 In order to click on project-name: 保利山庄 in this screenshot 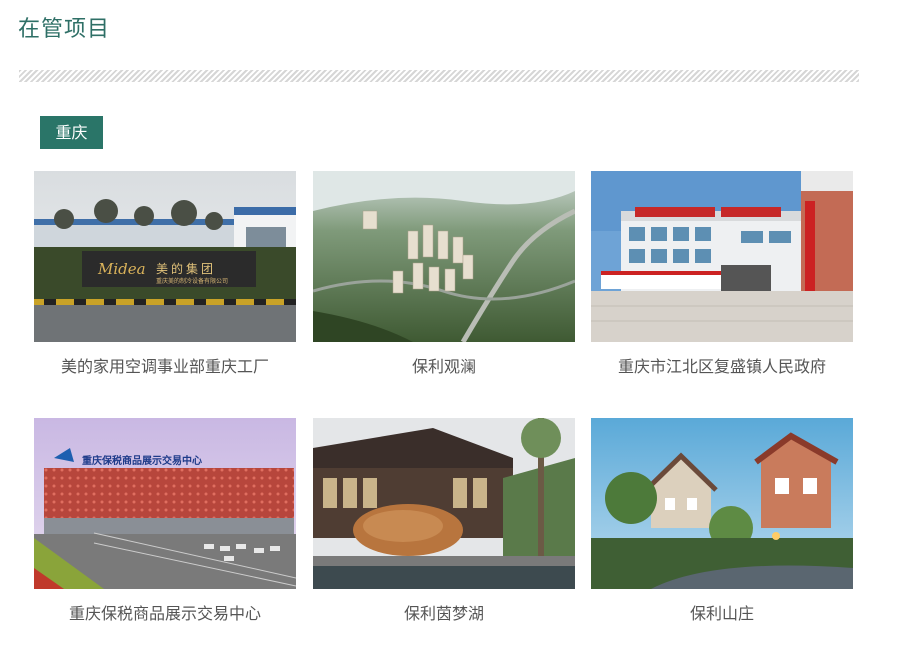, I will do `click(722, 614)`.